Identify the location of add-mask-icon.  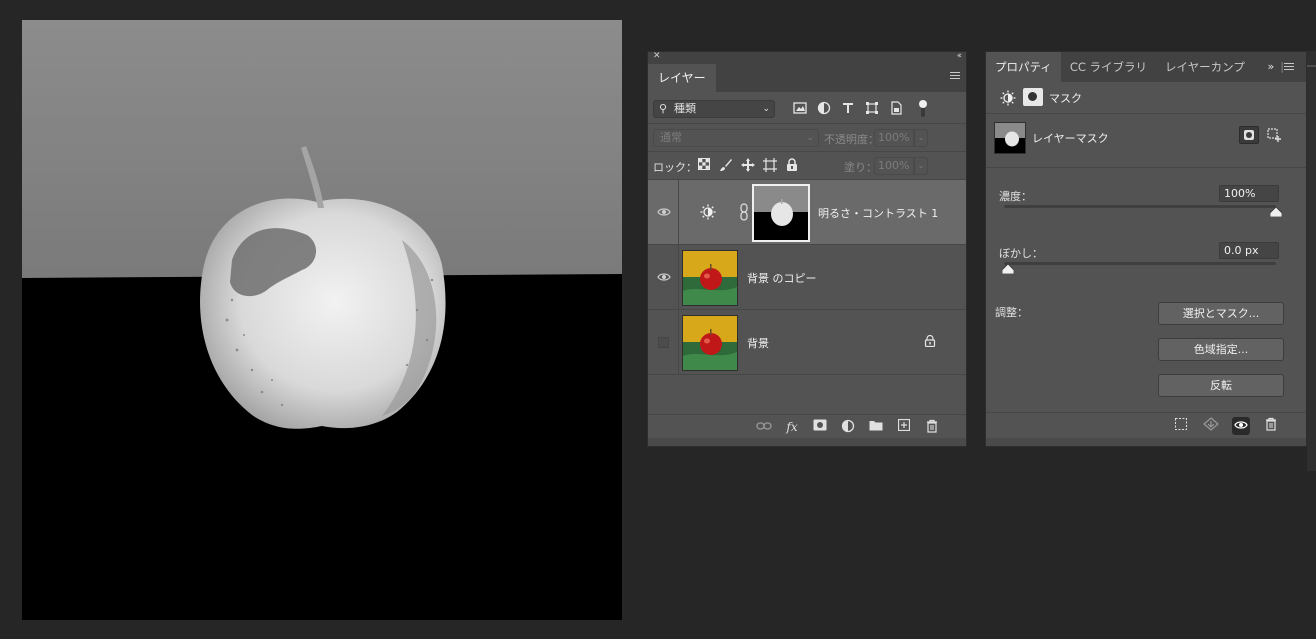
(820, 427).